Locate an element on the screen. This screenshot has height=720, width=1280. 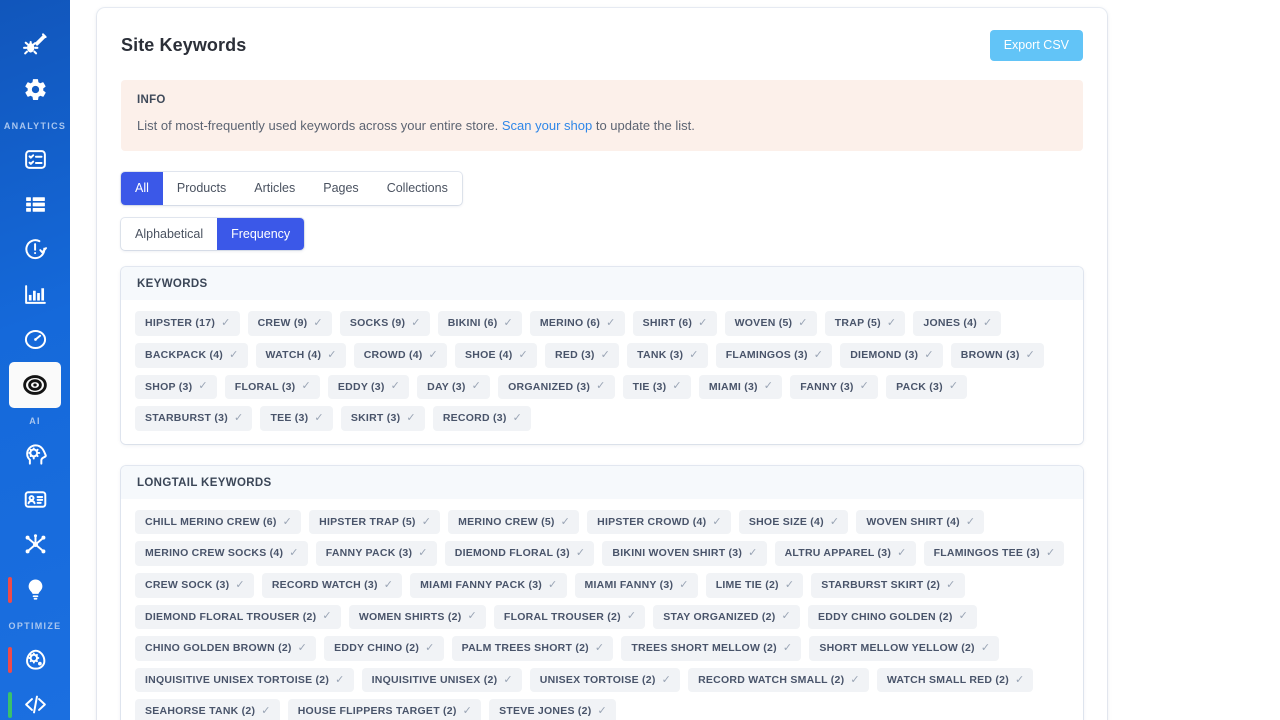
keyword-chip: CHINO GOLDEN BROWN (2) ✓ is located at coordinates (226, 648).